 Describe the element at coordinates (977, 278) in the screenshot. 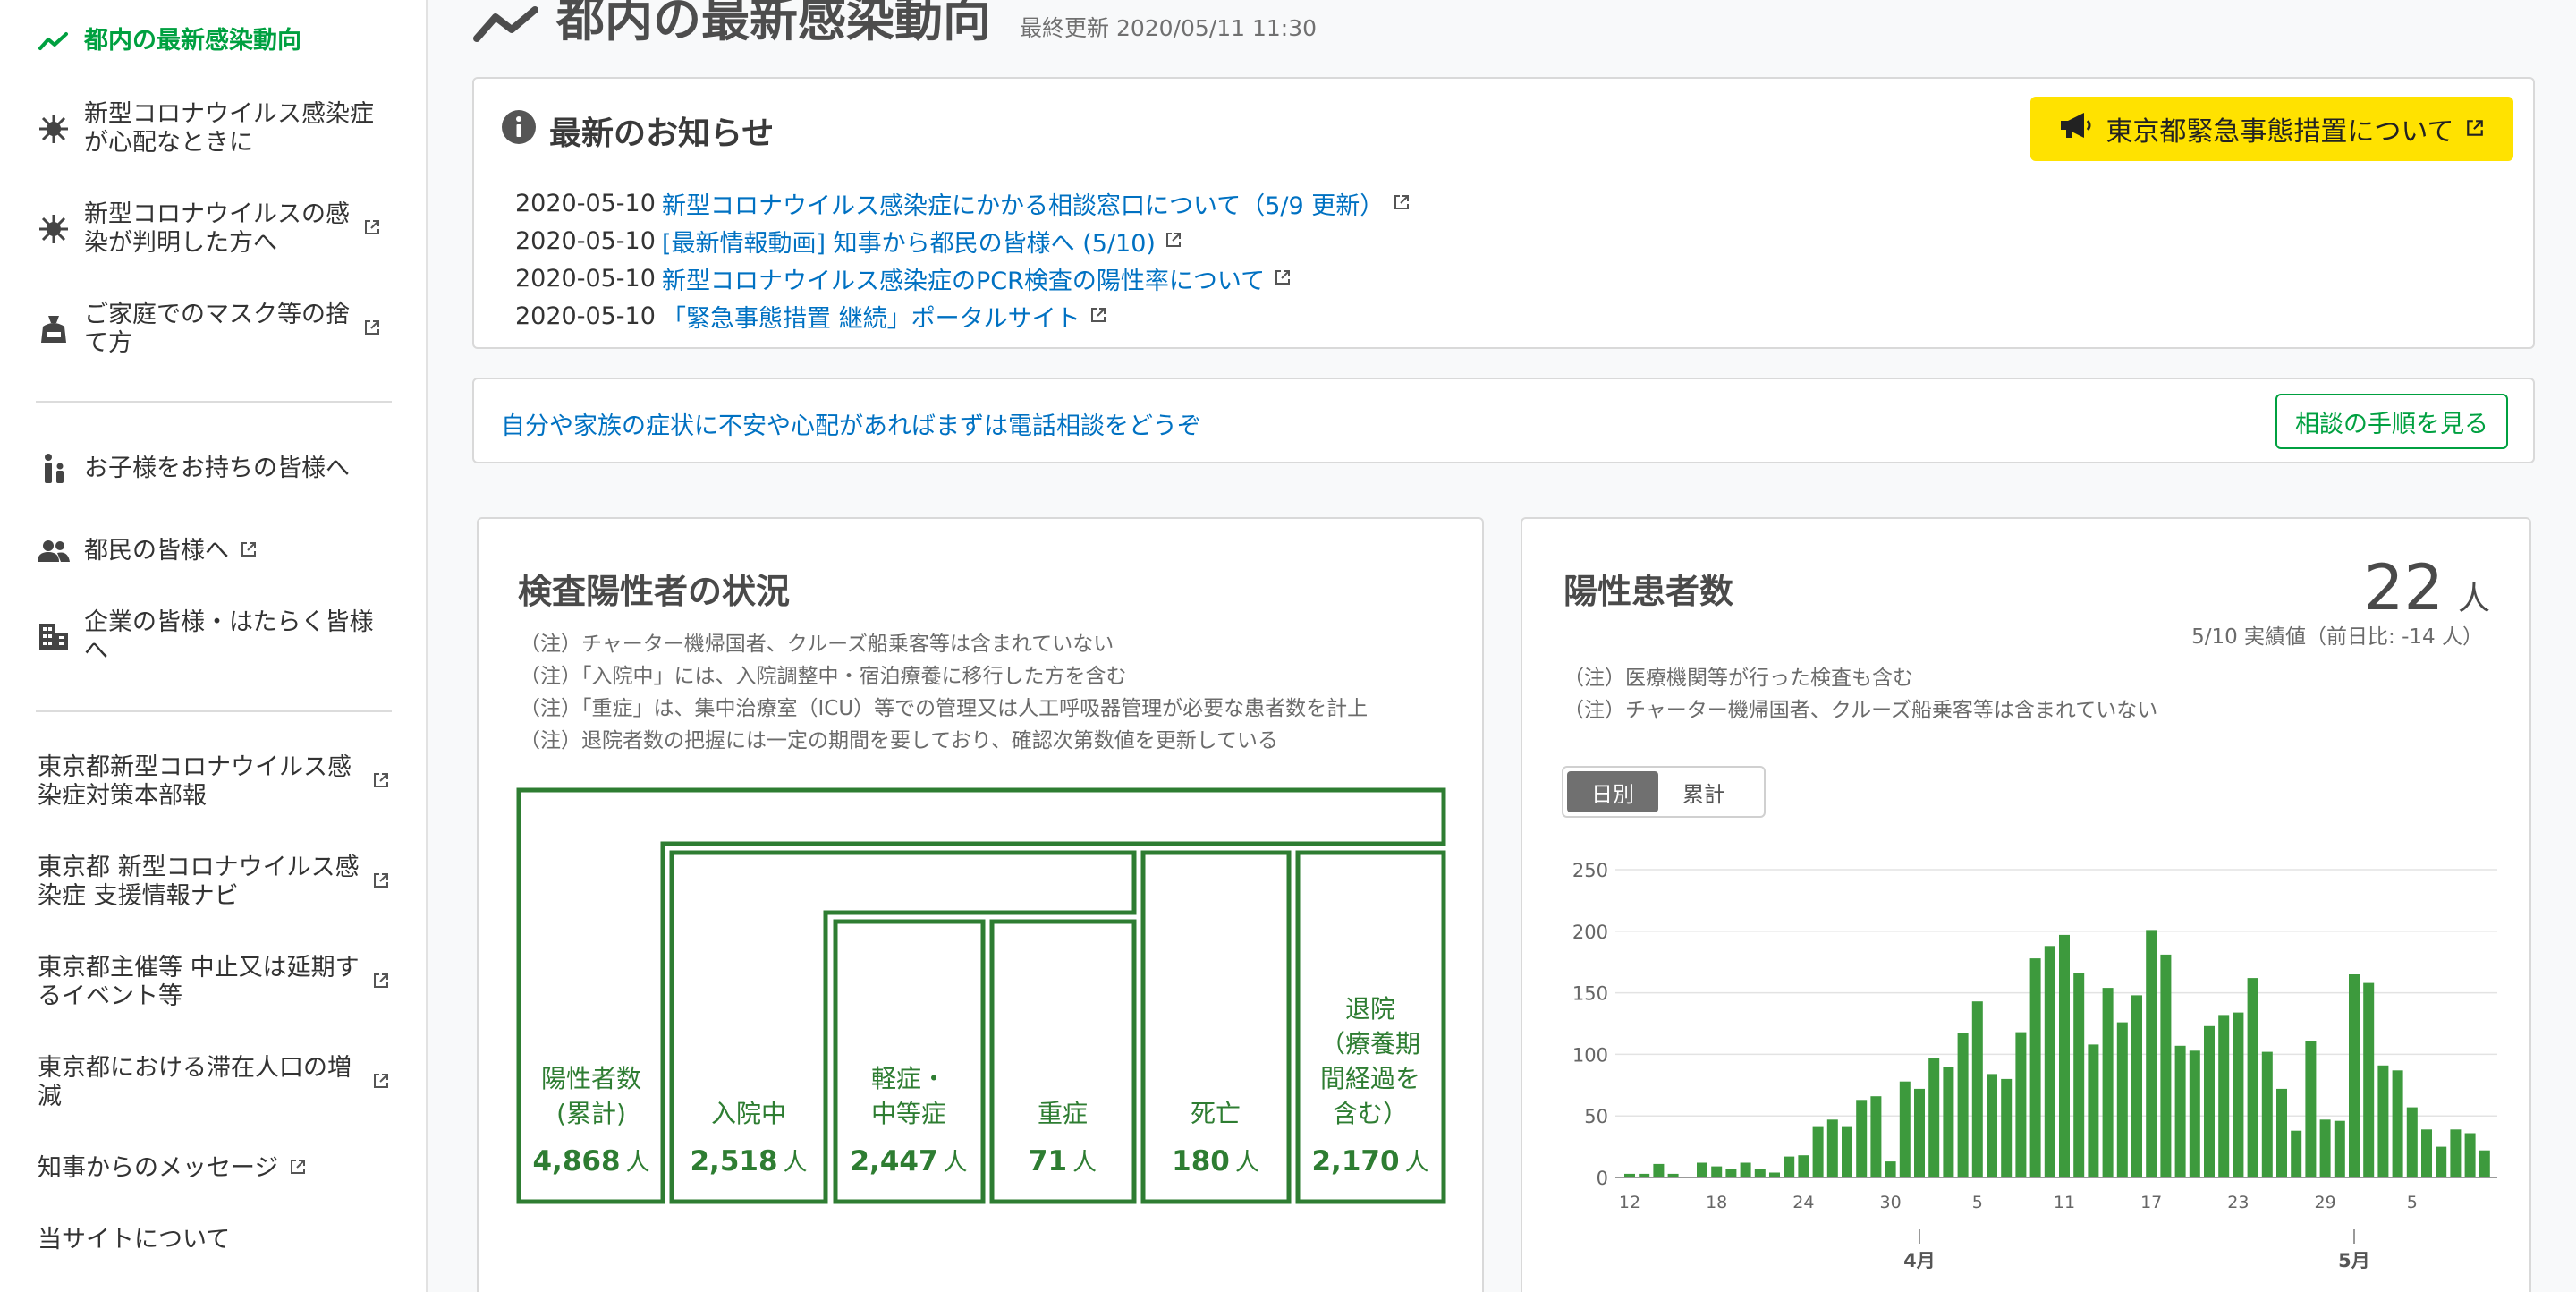

I see `notice-link: 新型コロナウイルス感染症のPCR検査の陽性率について` at that location.